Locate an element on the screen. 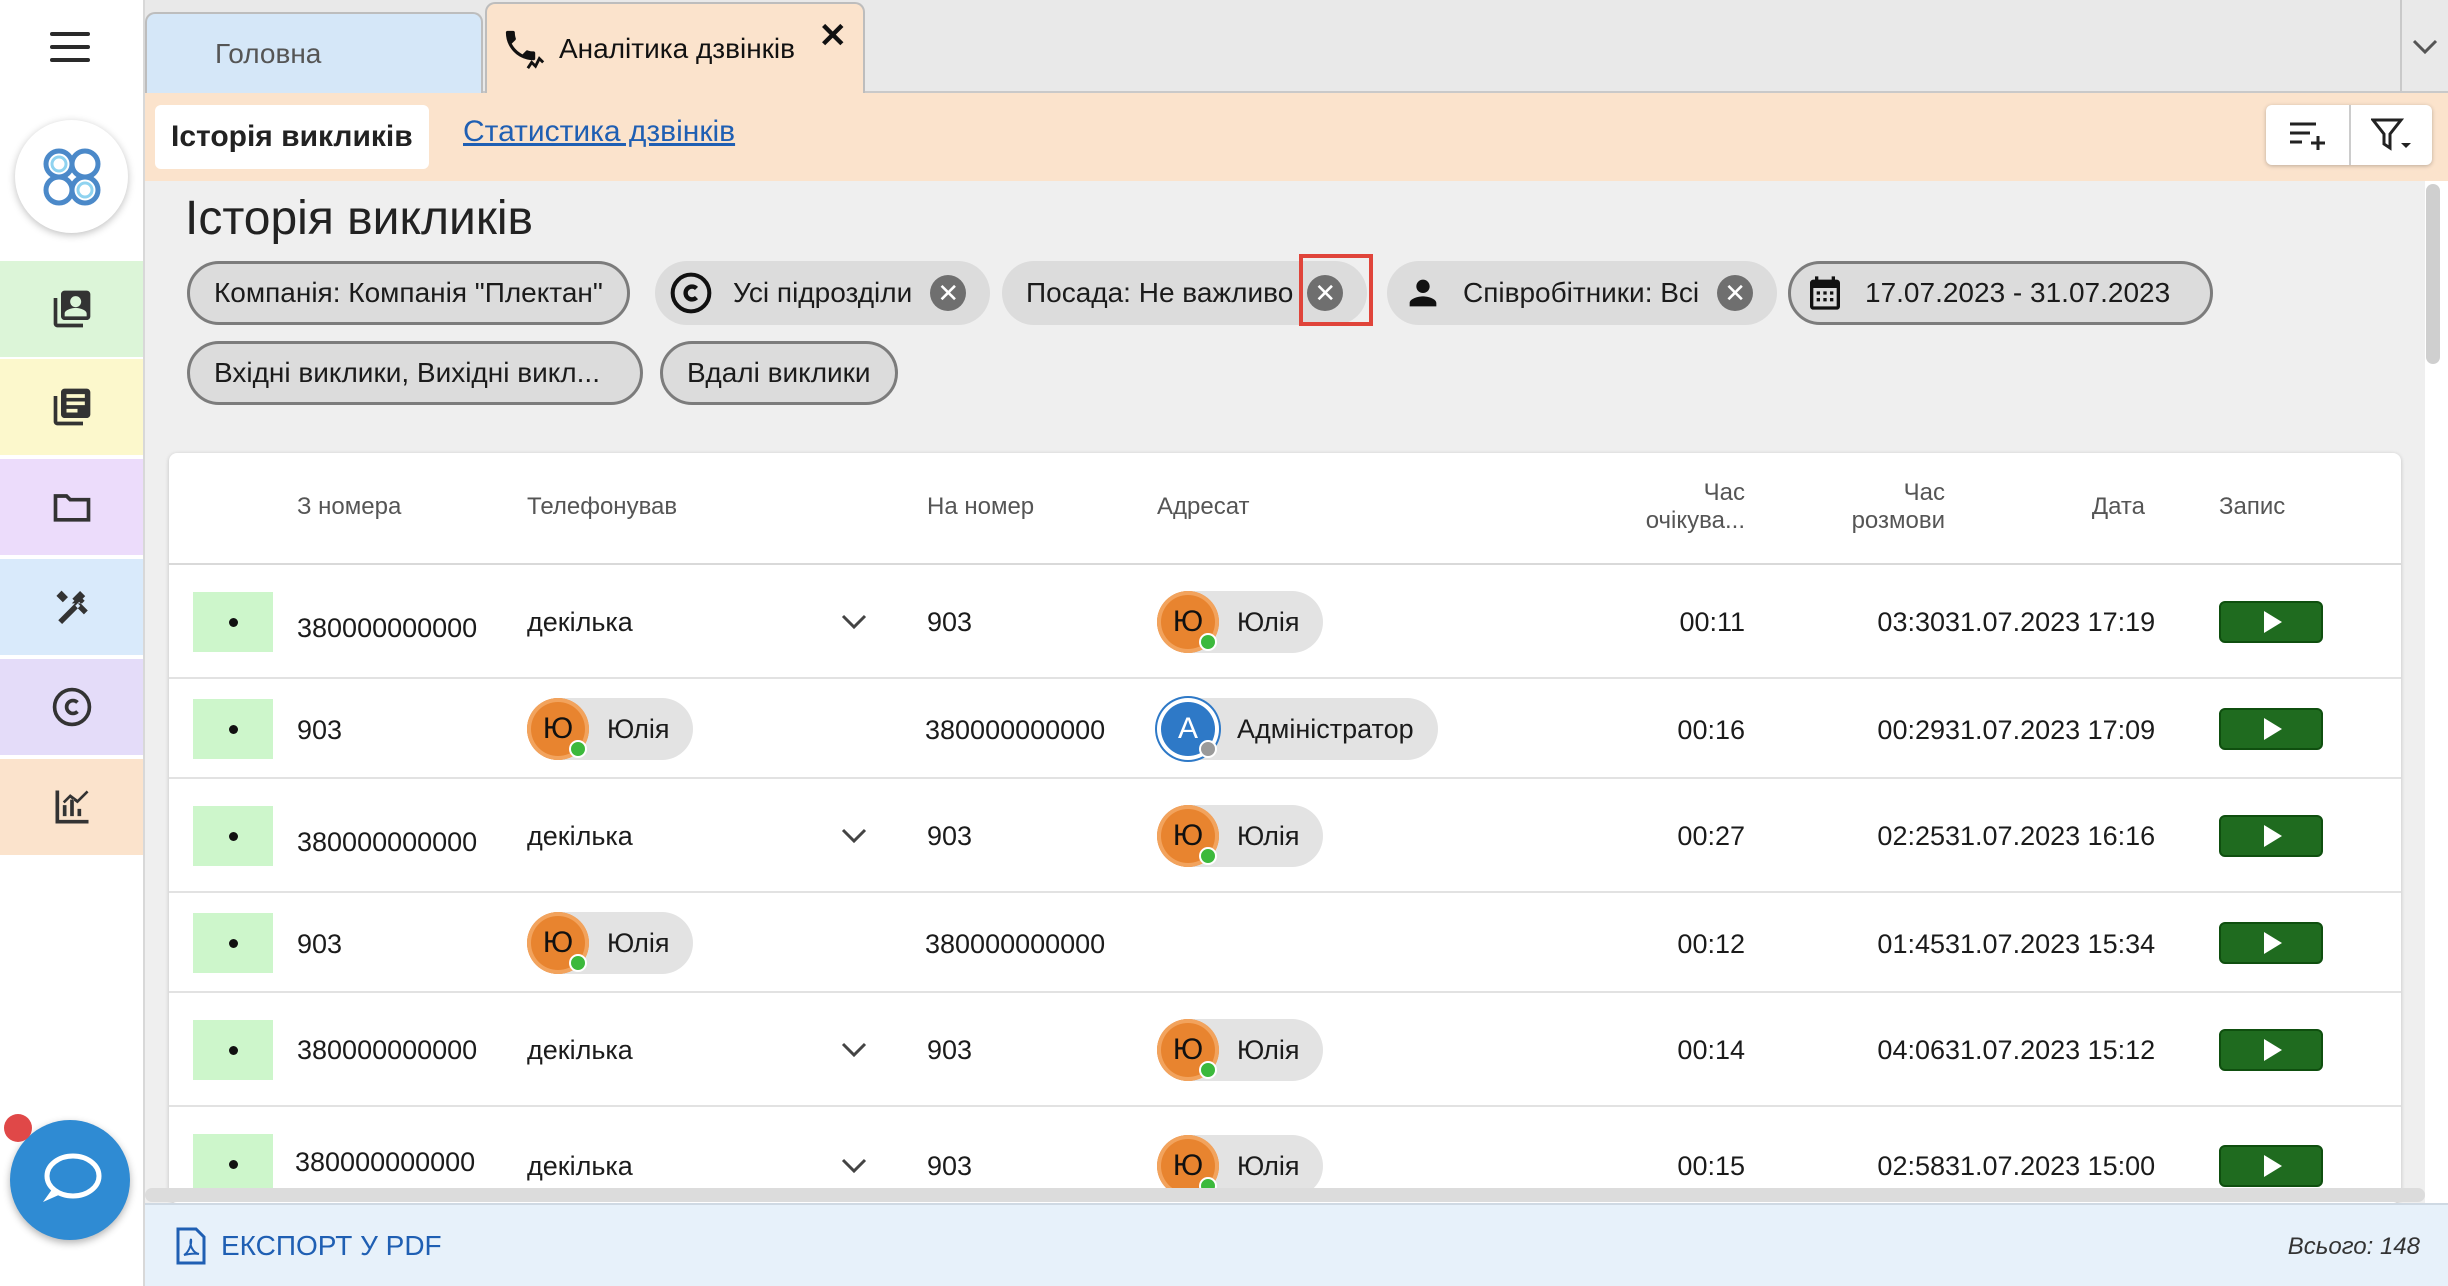 The height and width of the screenshot is (1286, 2448). column-header-recipient: Адресат is located at coordinates (1203, 507).